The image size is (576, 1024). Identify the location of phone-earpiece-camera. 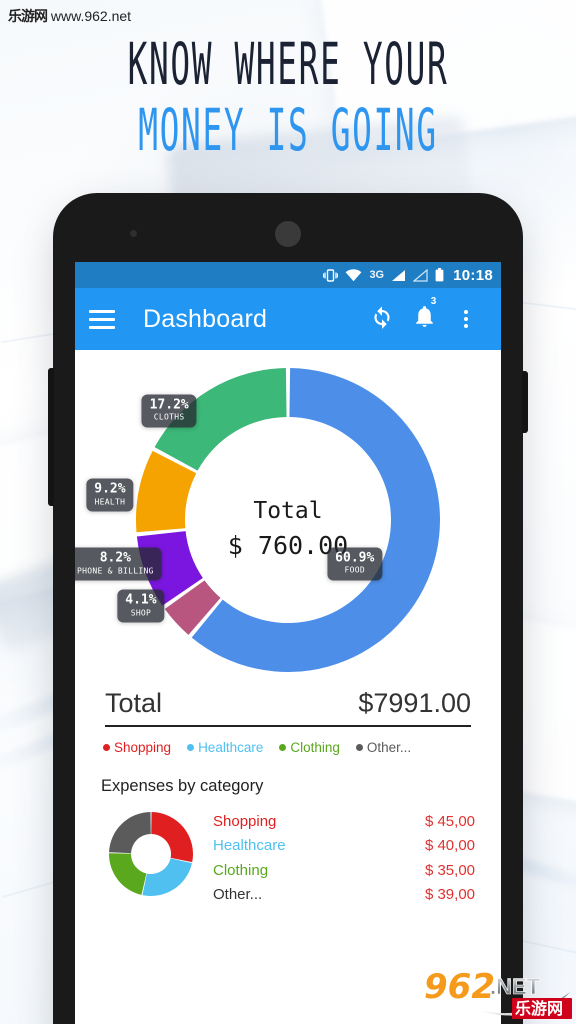
(288, 234).